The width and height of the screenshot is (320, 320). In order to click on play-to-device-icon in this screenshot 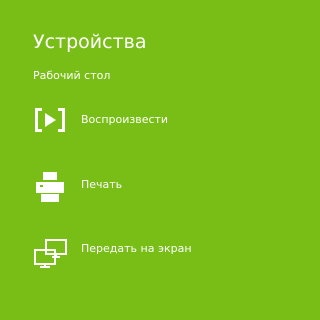, I will do `click(50, 120)`.